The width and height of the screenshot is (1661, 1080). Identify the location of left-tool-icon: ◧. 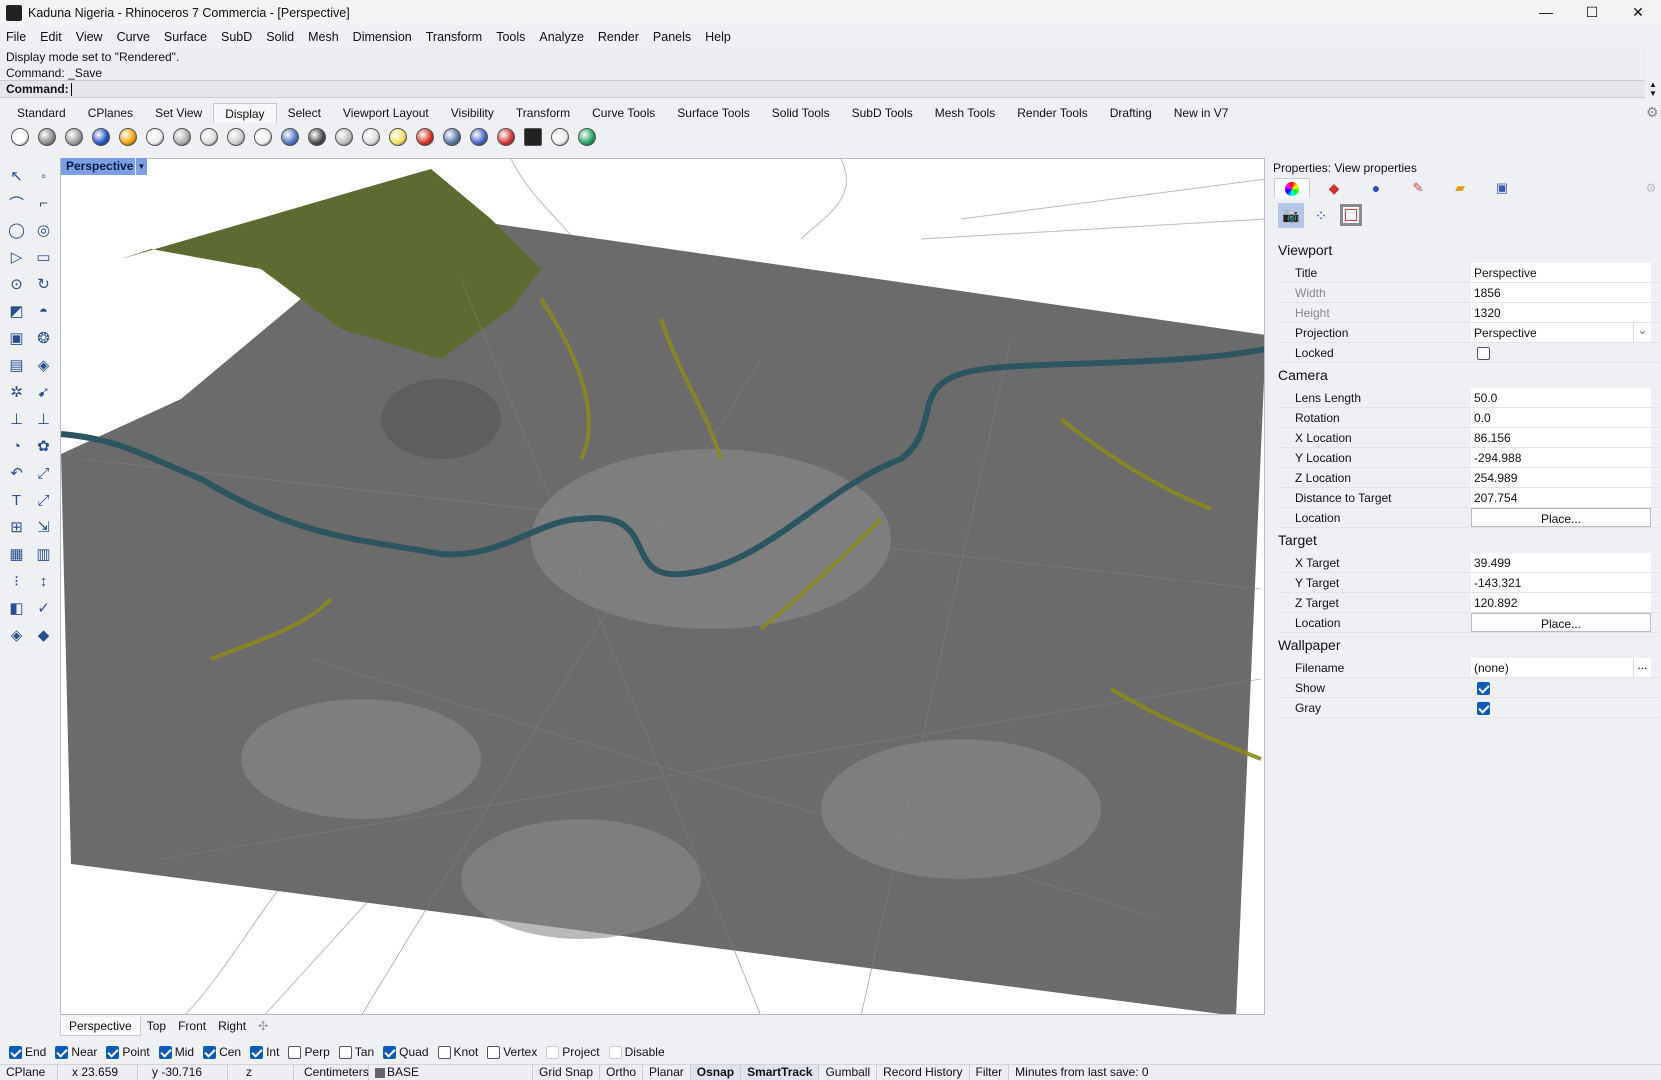
(17, 608).